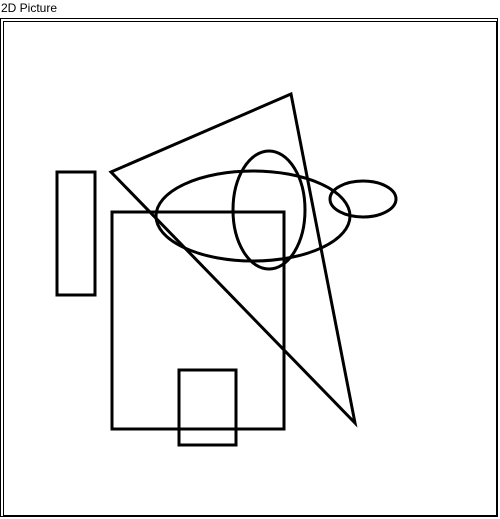 This screenshot has width=500, height=519. What do you see at coordinates (76, 233) in the screenshot?
I see `tall-rectangle` at bounding box center [76, 233].